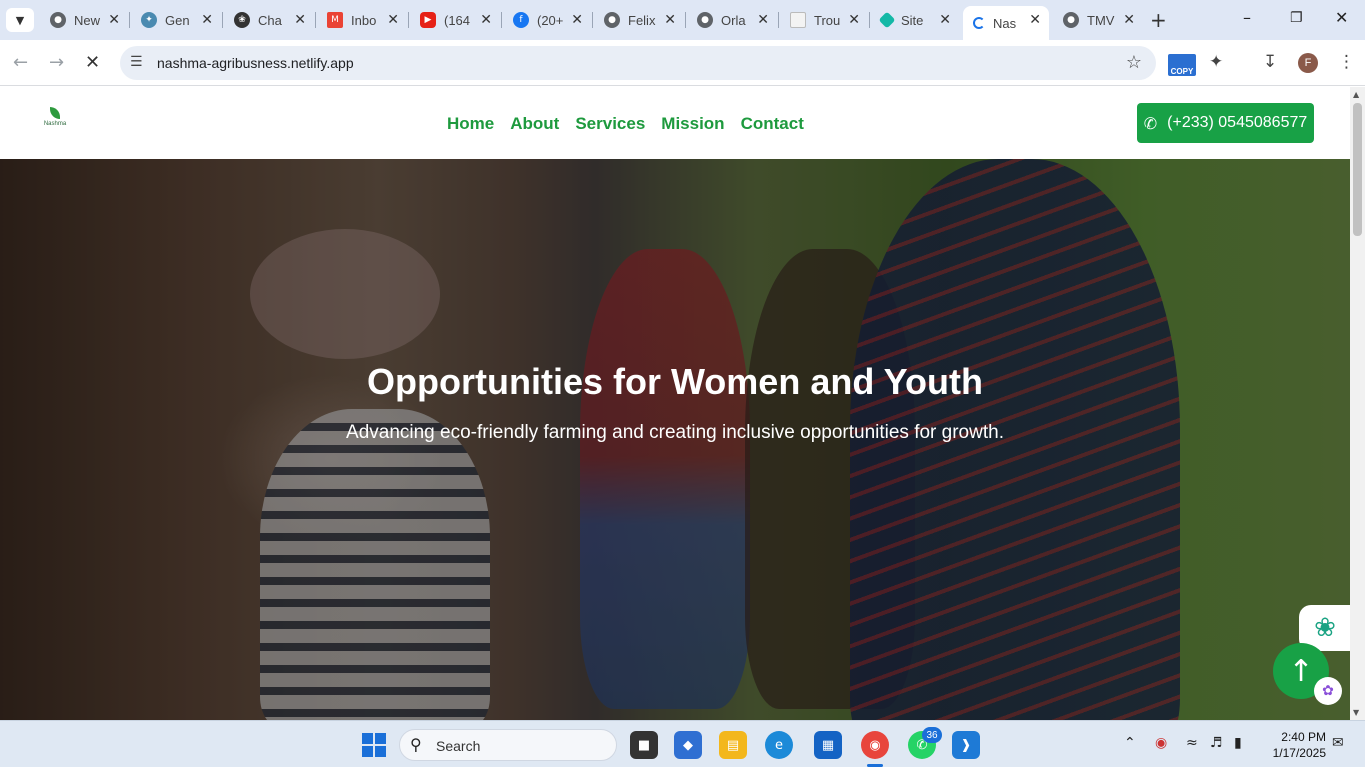  Describe the element at coordinates (547, 20) in the screenshot. I see `browser-tab: f (20+ ✕` at that location.